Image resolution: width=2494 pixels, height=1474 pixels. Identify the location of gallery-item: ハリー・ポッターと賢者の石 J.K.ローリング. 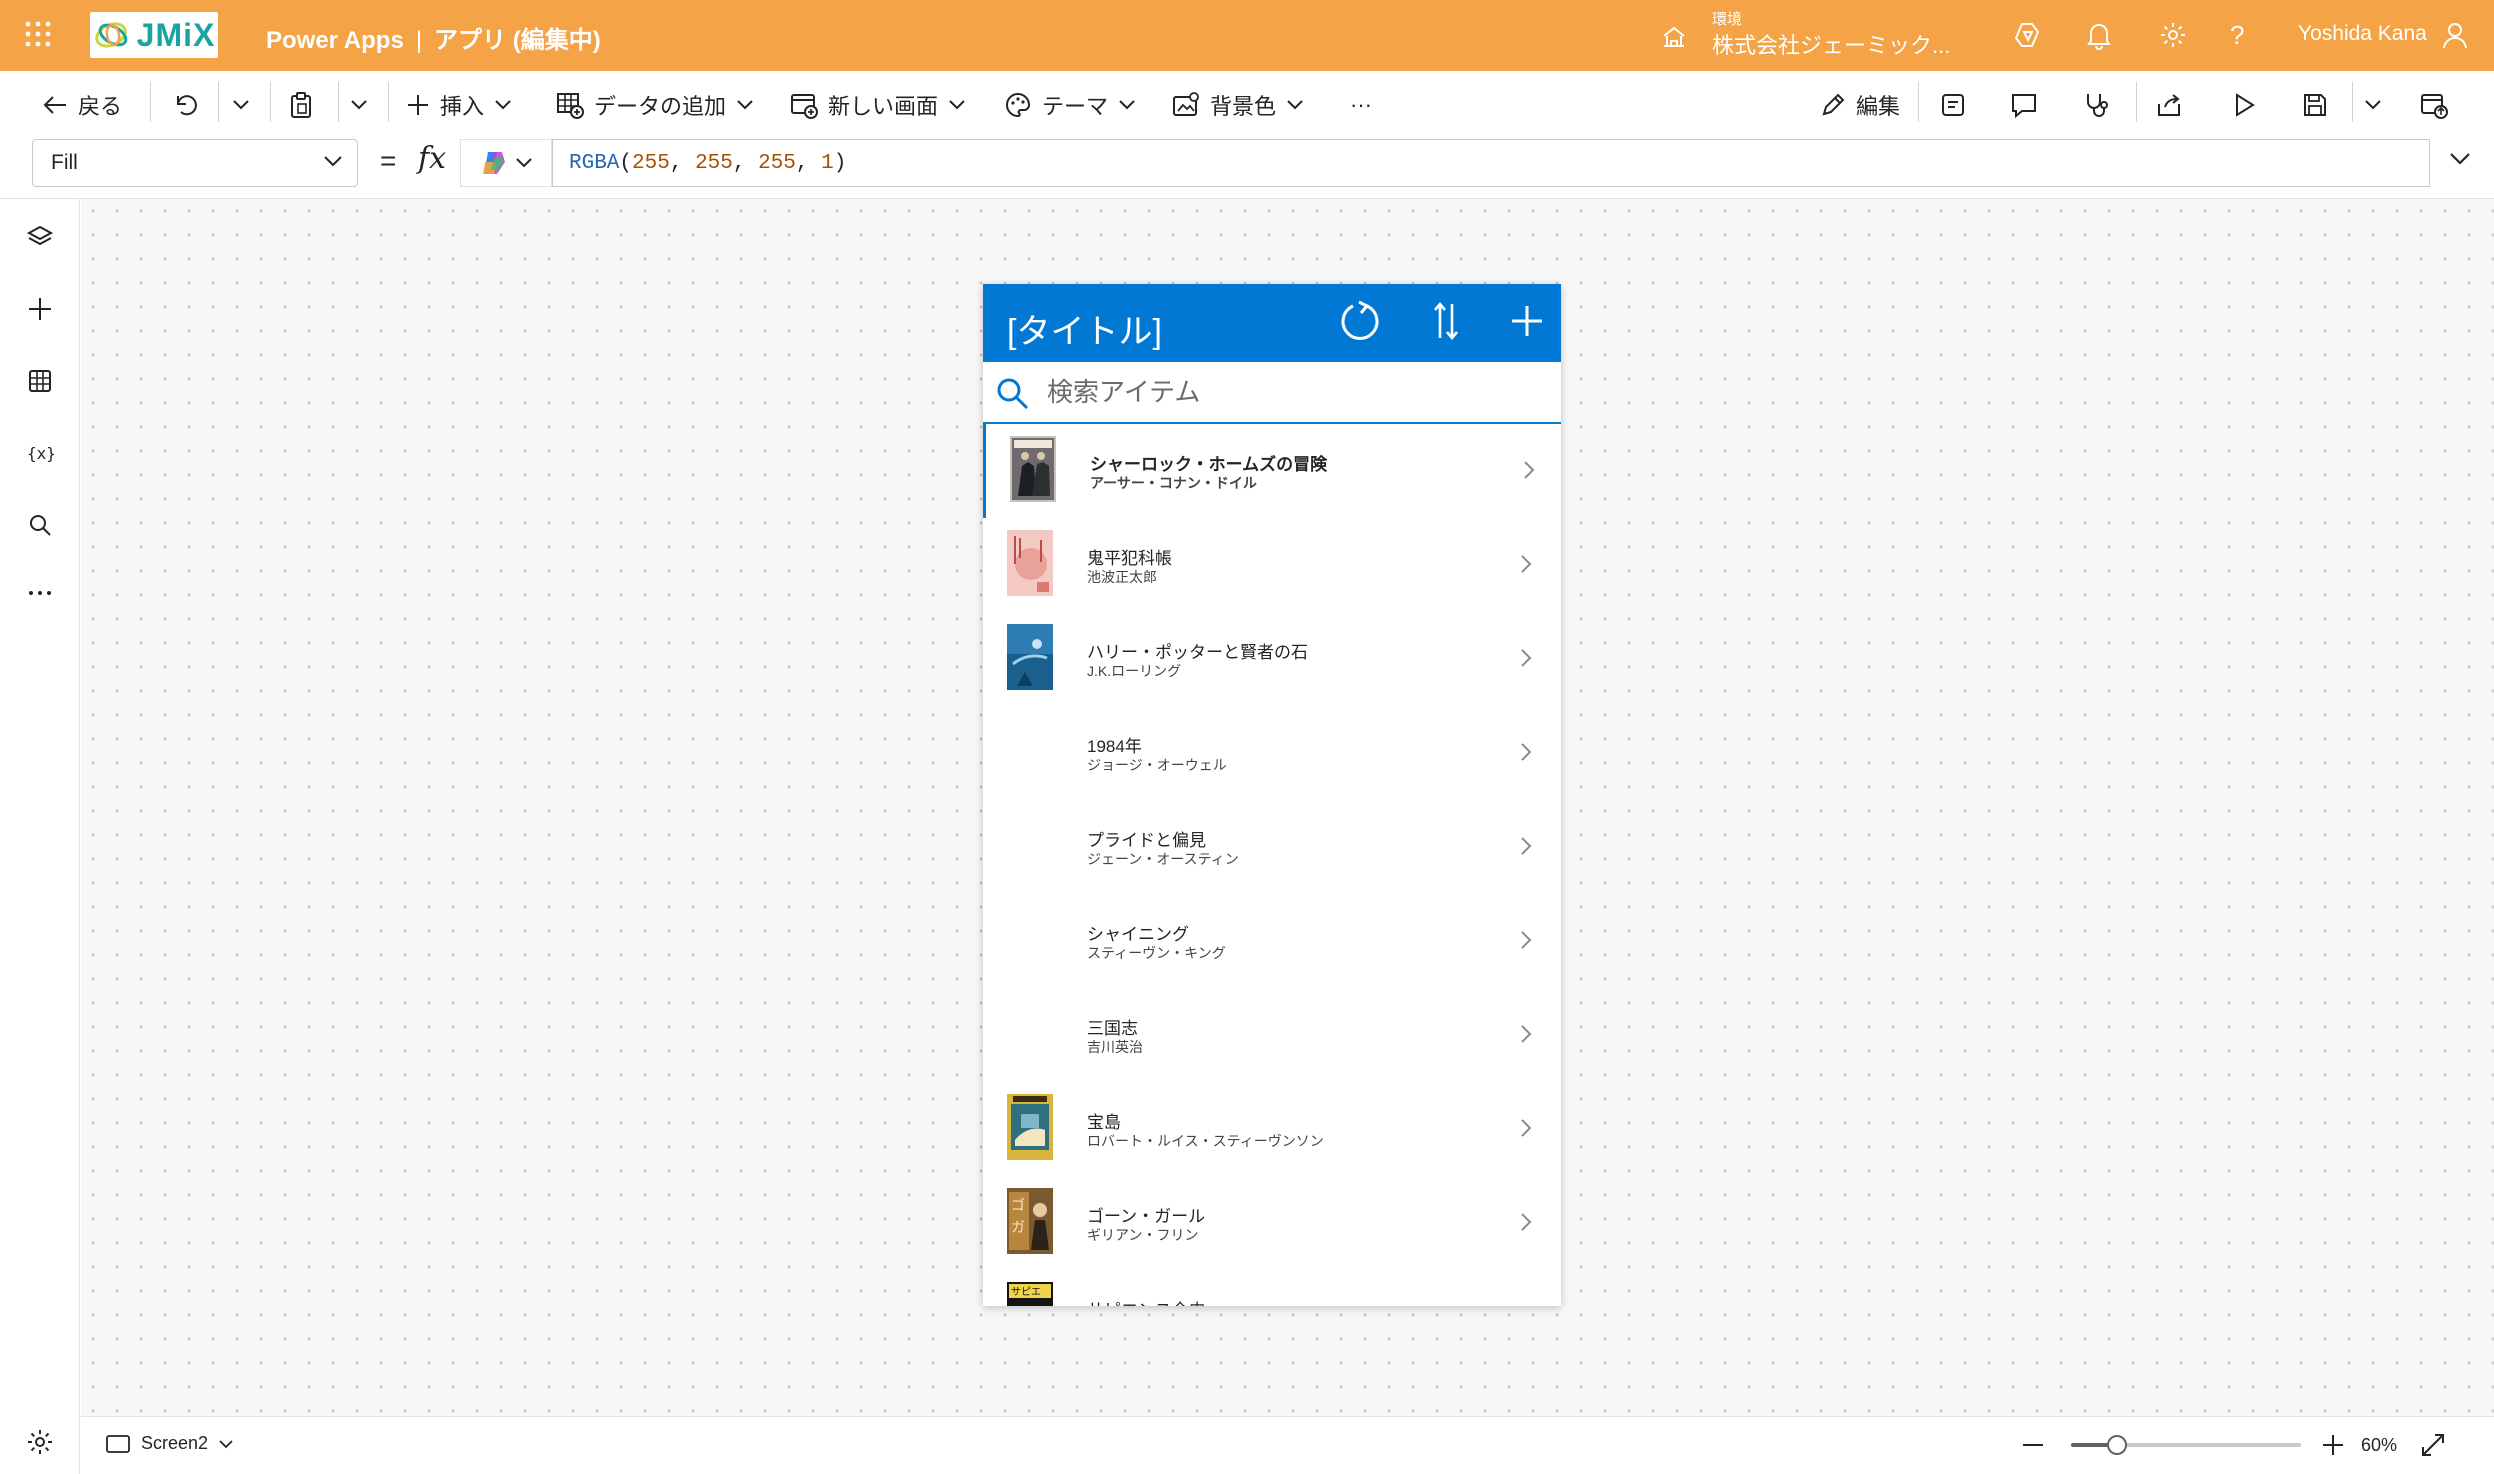
(1272, 659).